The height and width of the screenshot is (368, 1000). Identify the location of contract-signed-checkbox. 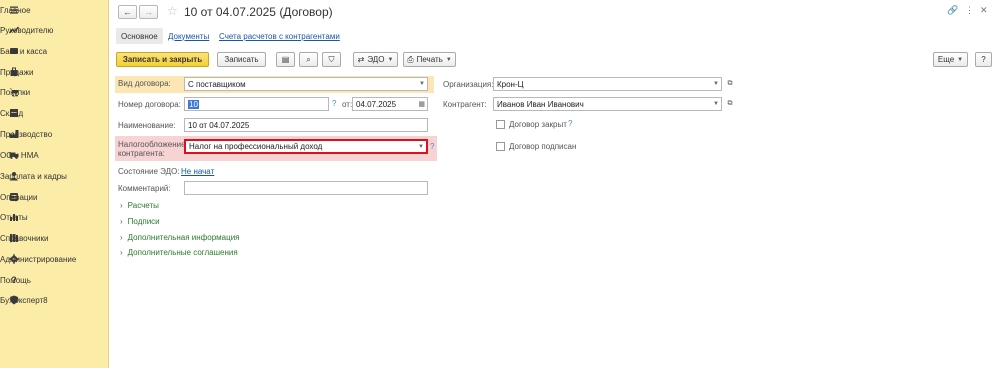
(500, 146).